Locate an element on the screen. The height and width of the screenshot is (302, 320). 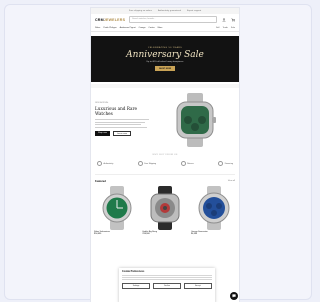
nav-item: Omega is located at coordinates (142, 28).